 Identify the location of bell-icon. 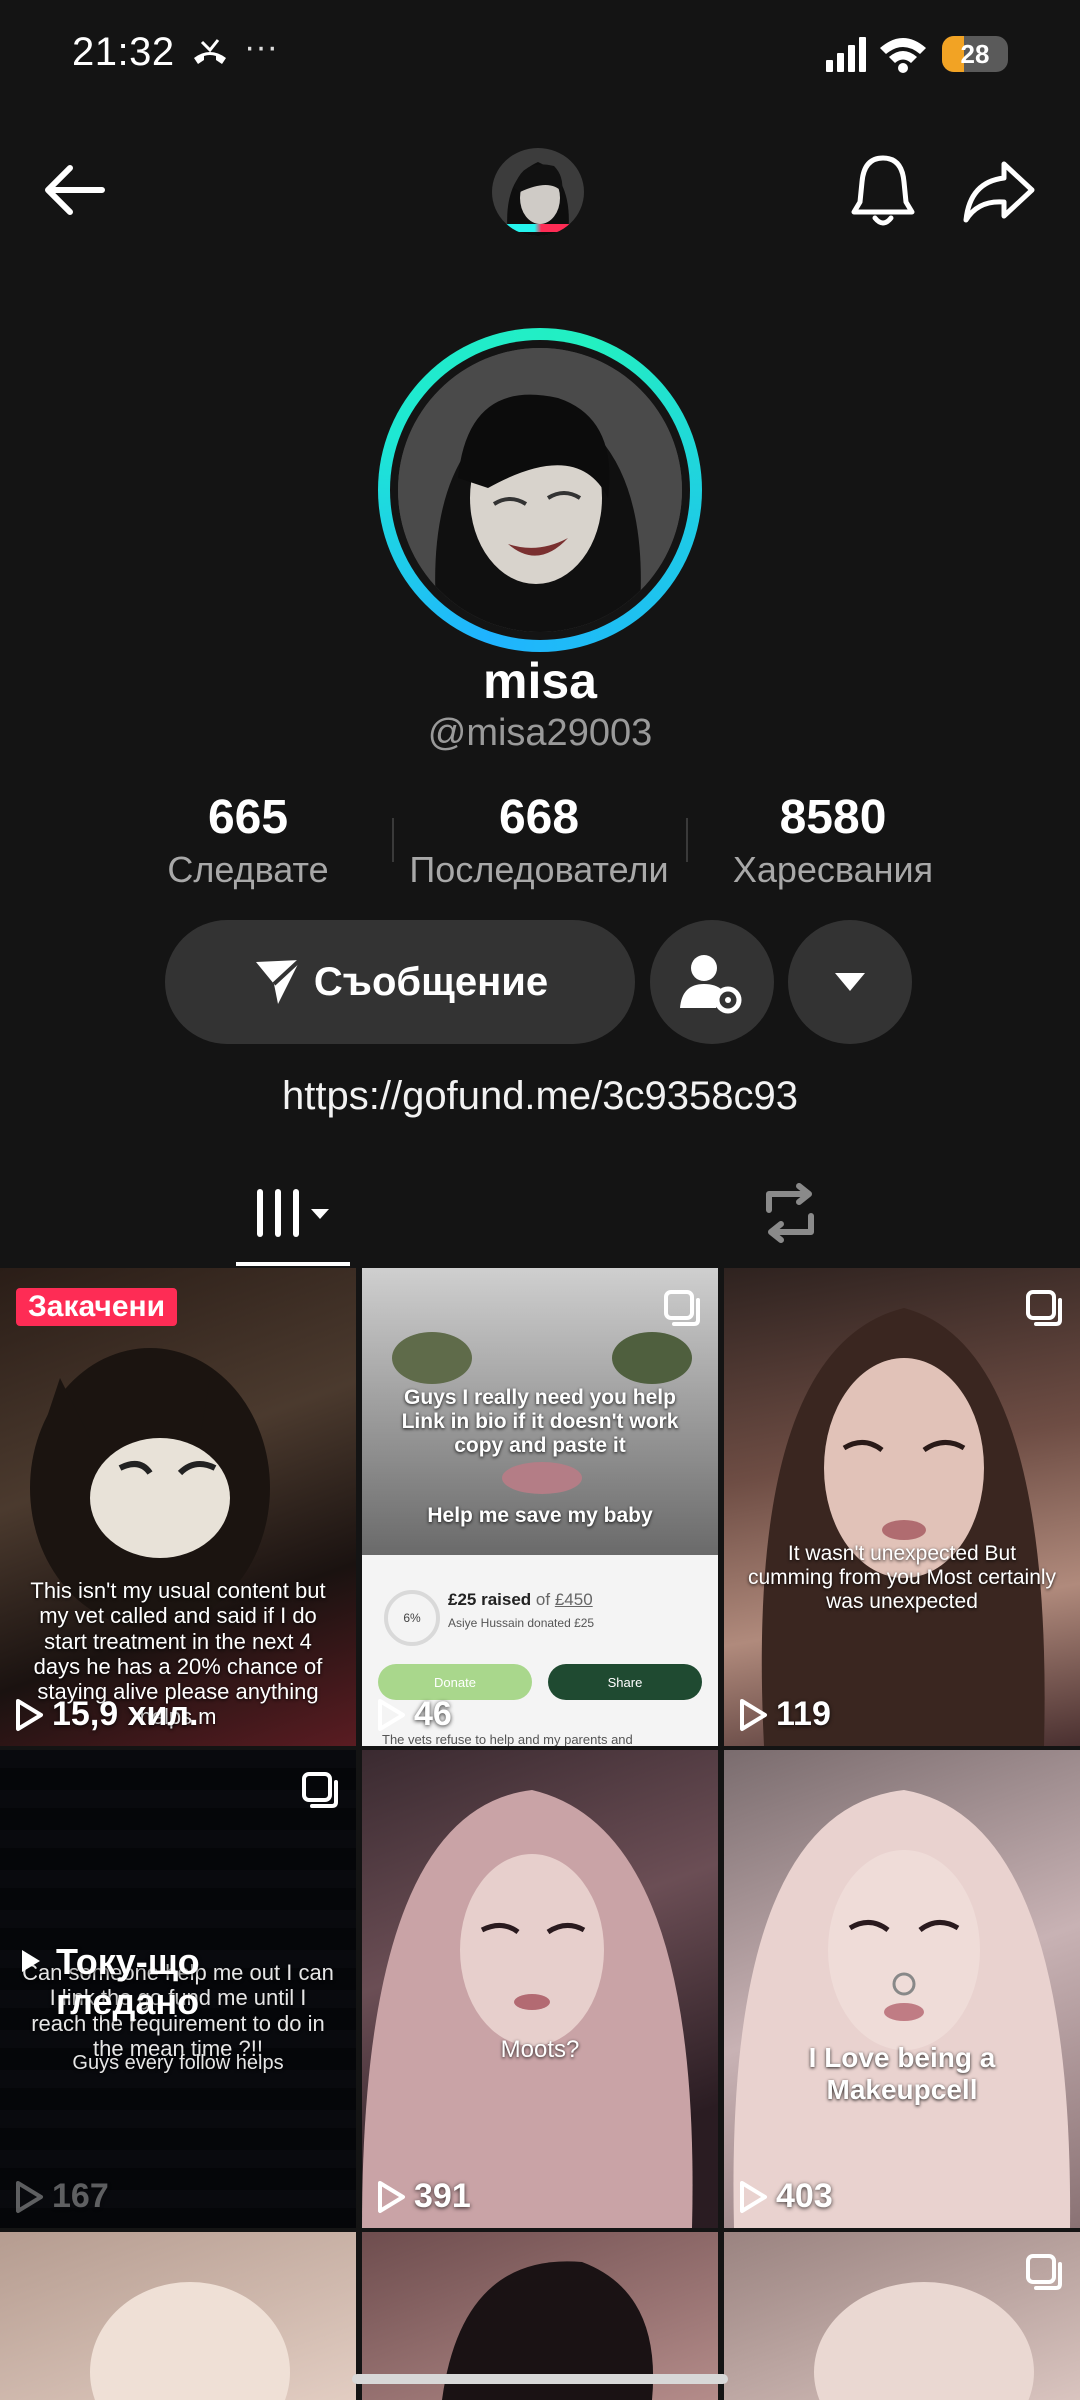
(883, 190).